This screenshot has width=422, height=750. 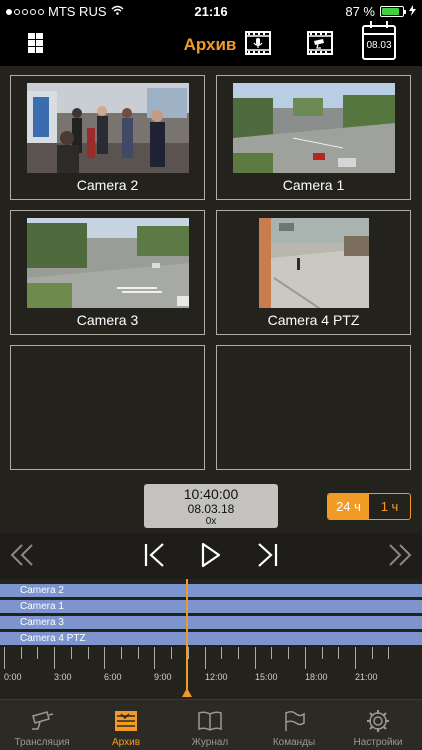 What do you see at coordinates (378, 721) in the screenshot?
I see `gear-icon` at bounding box center [378, 721].